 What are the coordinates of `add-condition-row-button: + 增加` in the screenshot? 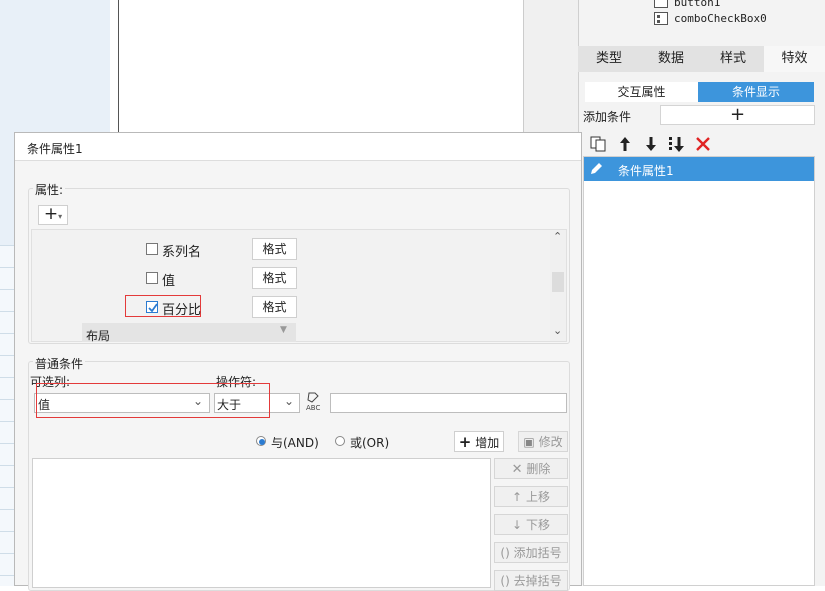 It's located at (479, 441).